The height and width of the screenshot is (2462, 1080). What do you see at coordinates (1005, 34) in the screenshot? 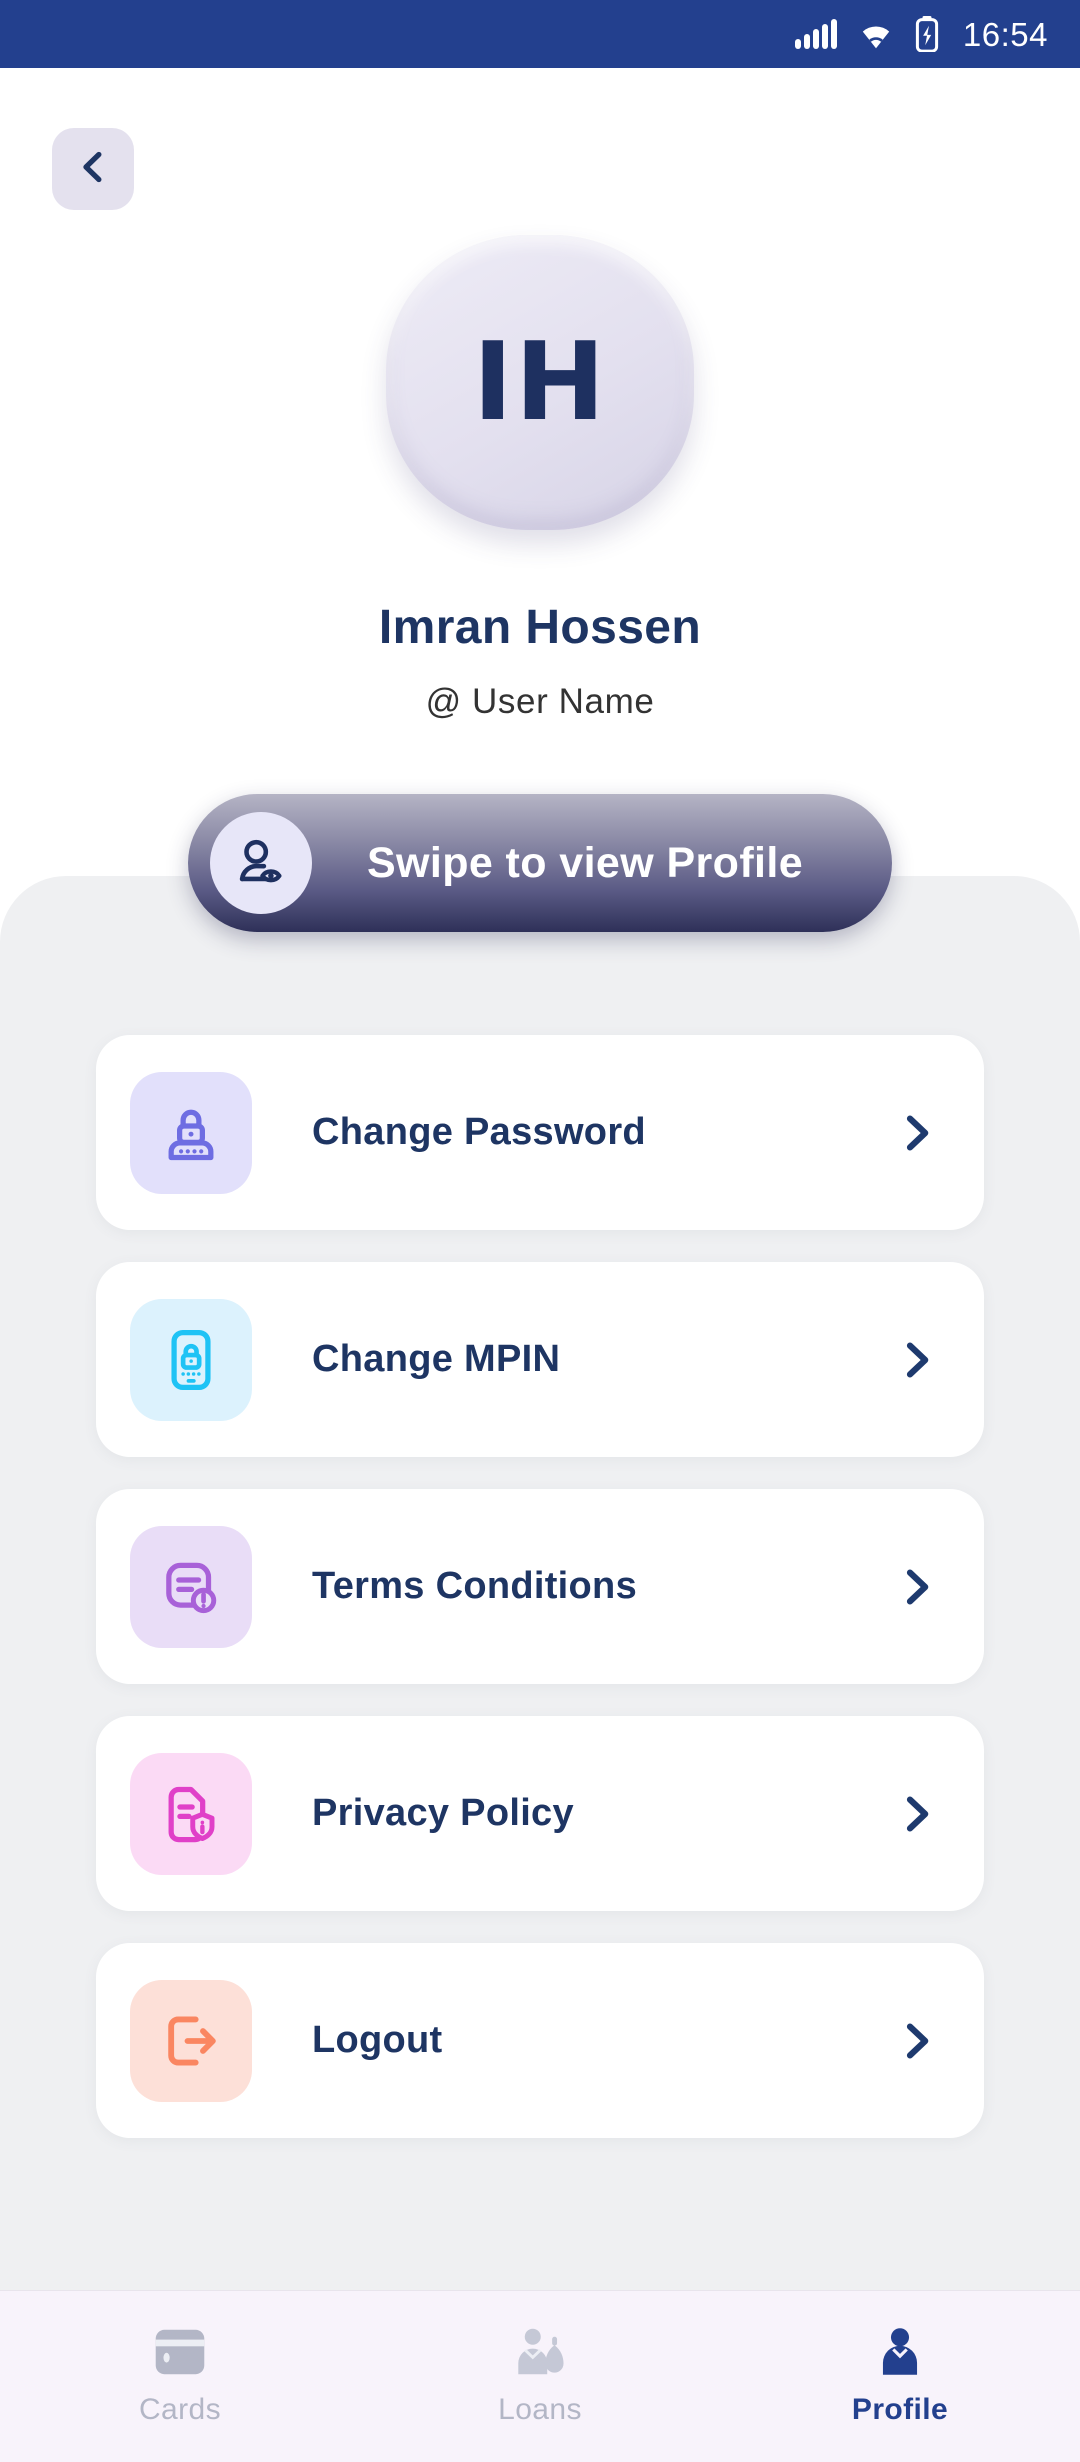
I see `status-time: 16:54` at bounding box center [1005, 34].